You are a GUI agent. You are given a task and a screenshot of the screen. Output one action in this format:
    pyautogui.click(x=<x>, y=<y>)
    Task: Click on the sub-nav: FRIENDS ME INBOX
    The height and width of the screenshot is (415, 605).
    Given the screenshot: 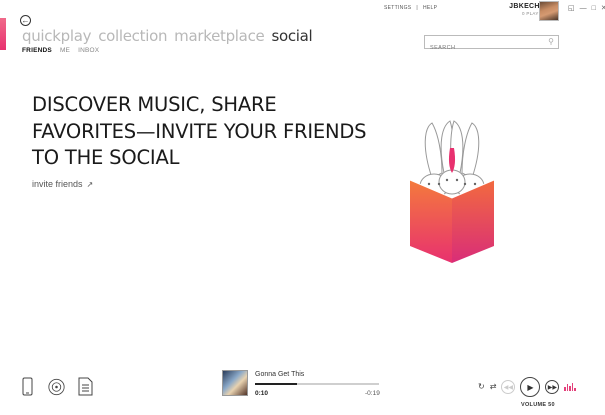 What is the action you would take?
    pyautogui.click(x=60, y=50)
    